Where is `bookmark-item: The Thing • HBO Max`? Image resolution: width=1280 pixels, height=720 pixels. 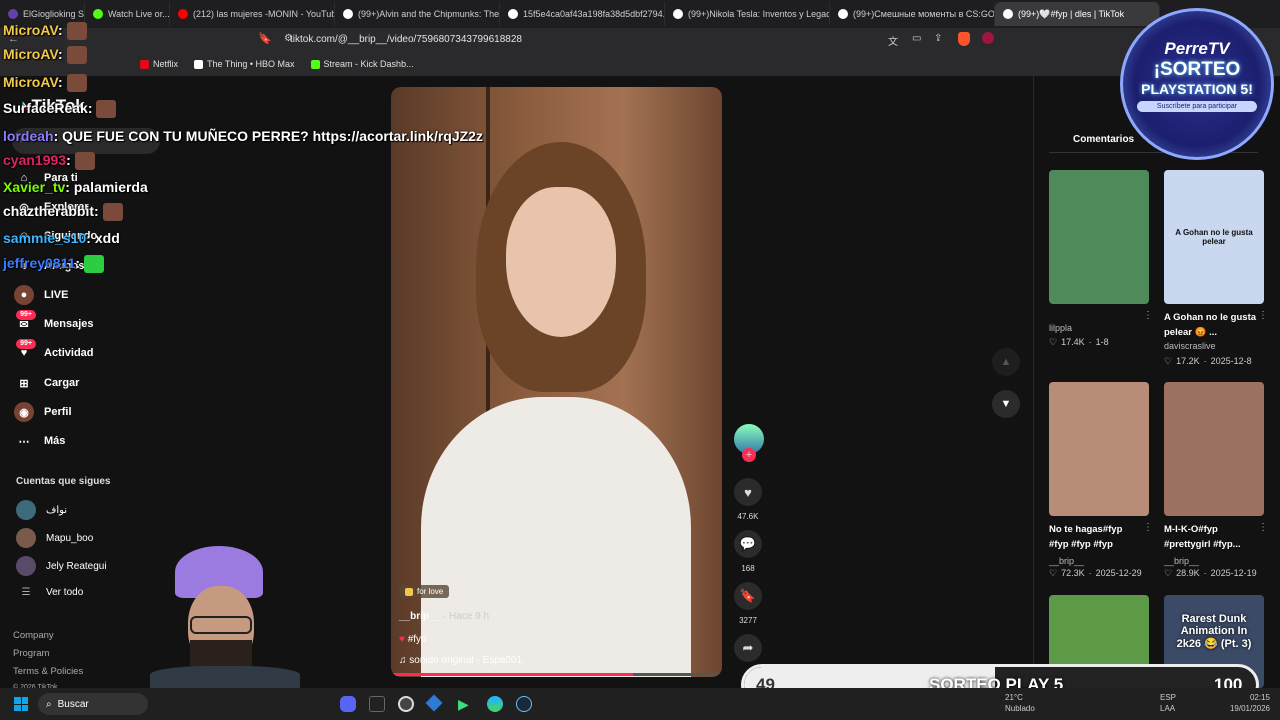
bookmark-item: The Thing • HBO Max is located at coordinates (244, 64).